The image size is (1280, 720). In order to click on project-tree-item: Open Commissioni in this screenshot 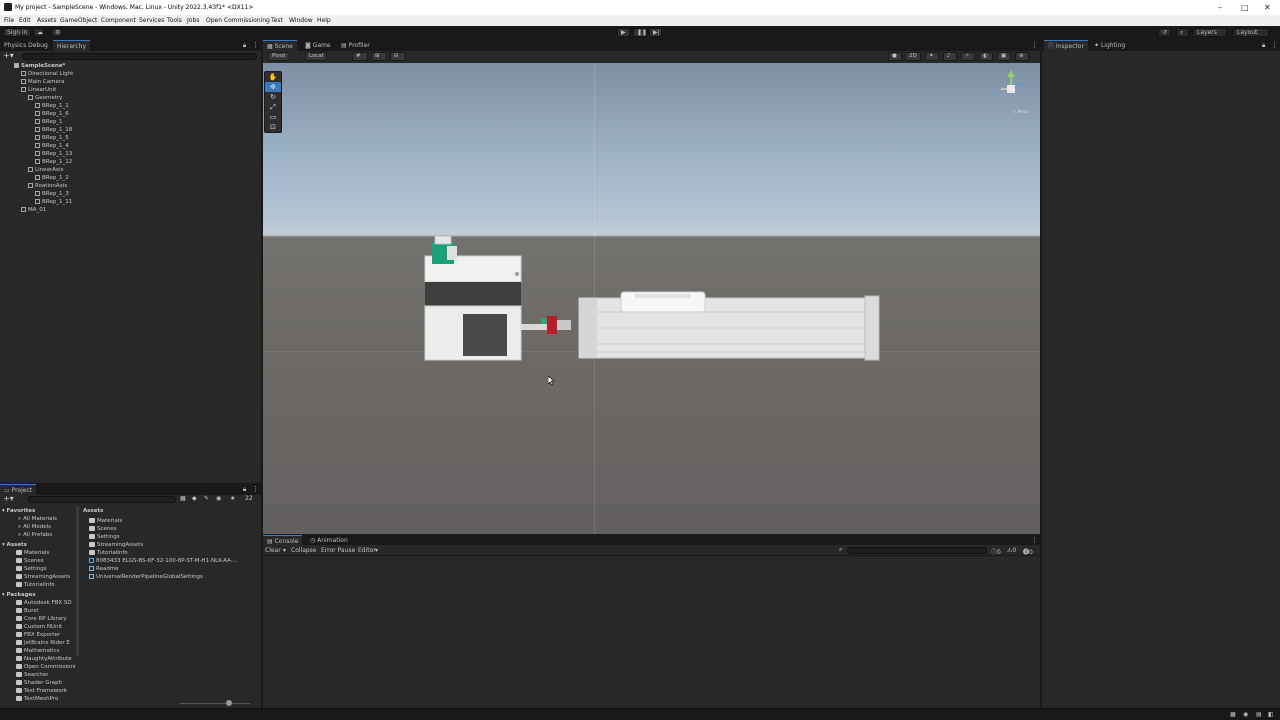, I will do `click(46, 667)`.